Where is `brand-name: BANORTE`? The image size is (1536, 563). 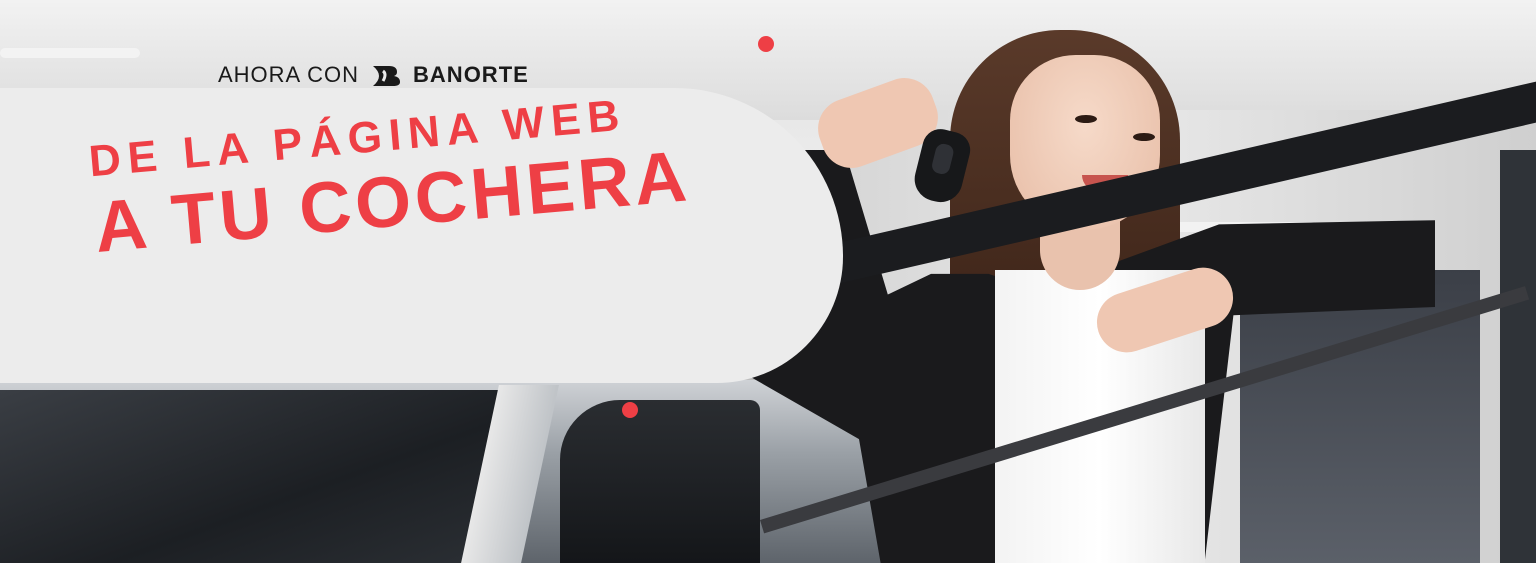 brand-name: BANORTE is located at coordinates (471, 74).